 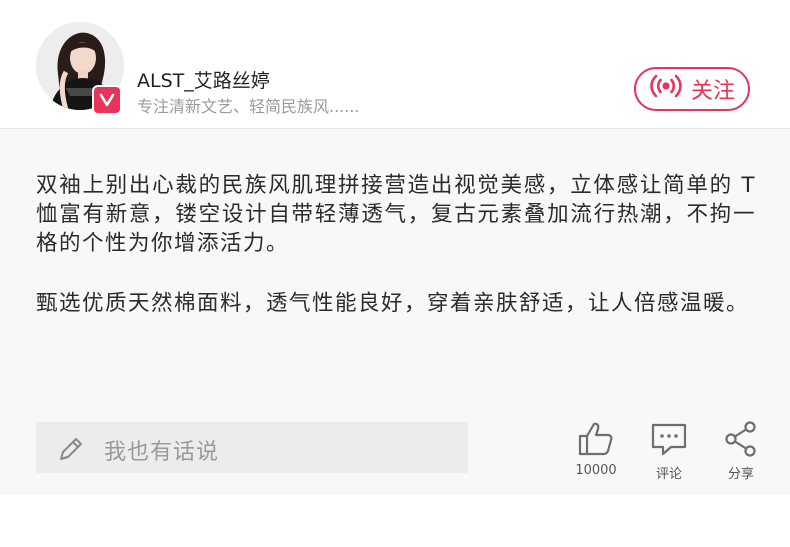 What do you see at coordinates (107, 100) in the screenshot?
I see `verified-v-icon` at bounding box center [107, 100].